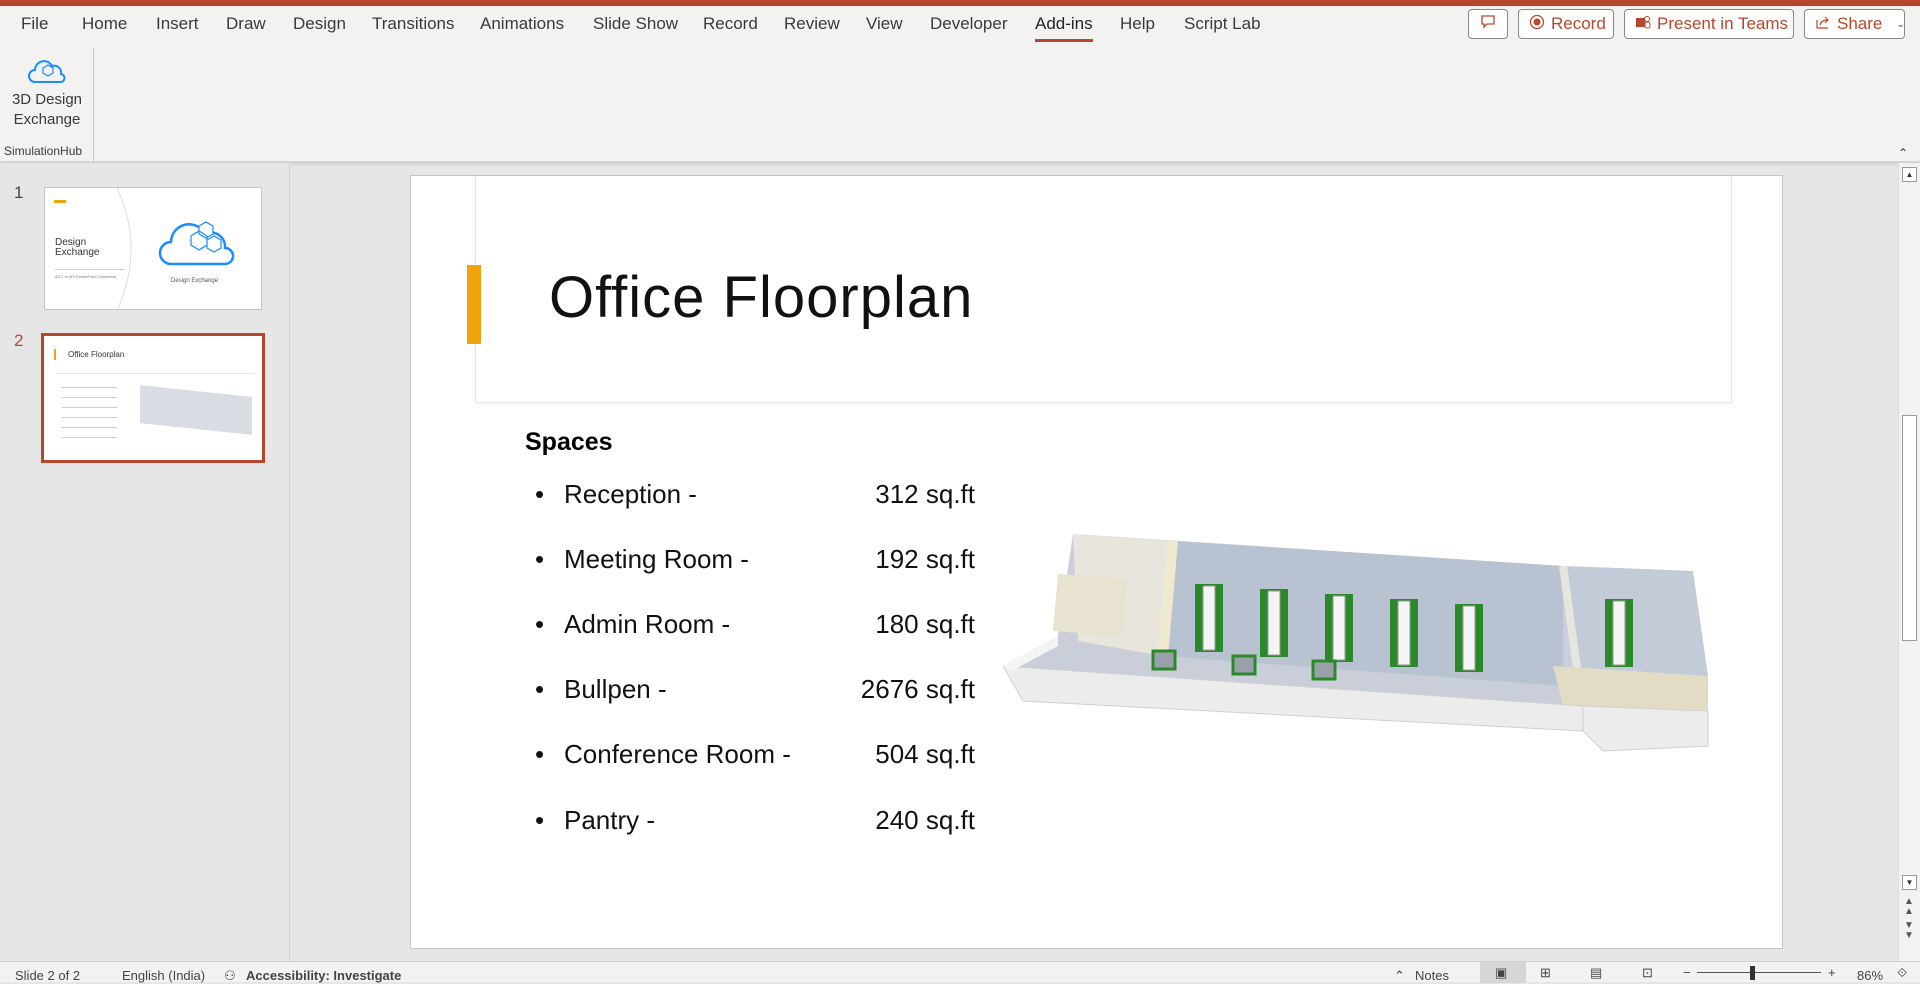 Image resolution: width=1920 pixels, height=984 pixels. Describe the element at coordinates (1432, 975) in the screenshot. I see `notes-button: Notes` at that location.